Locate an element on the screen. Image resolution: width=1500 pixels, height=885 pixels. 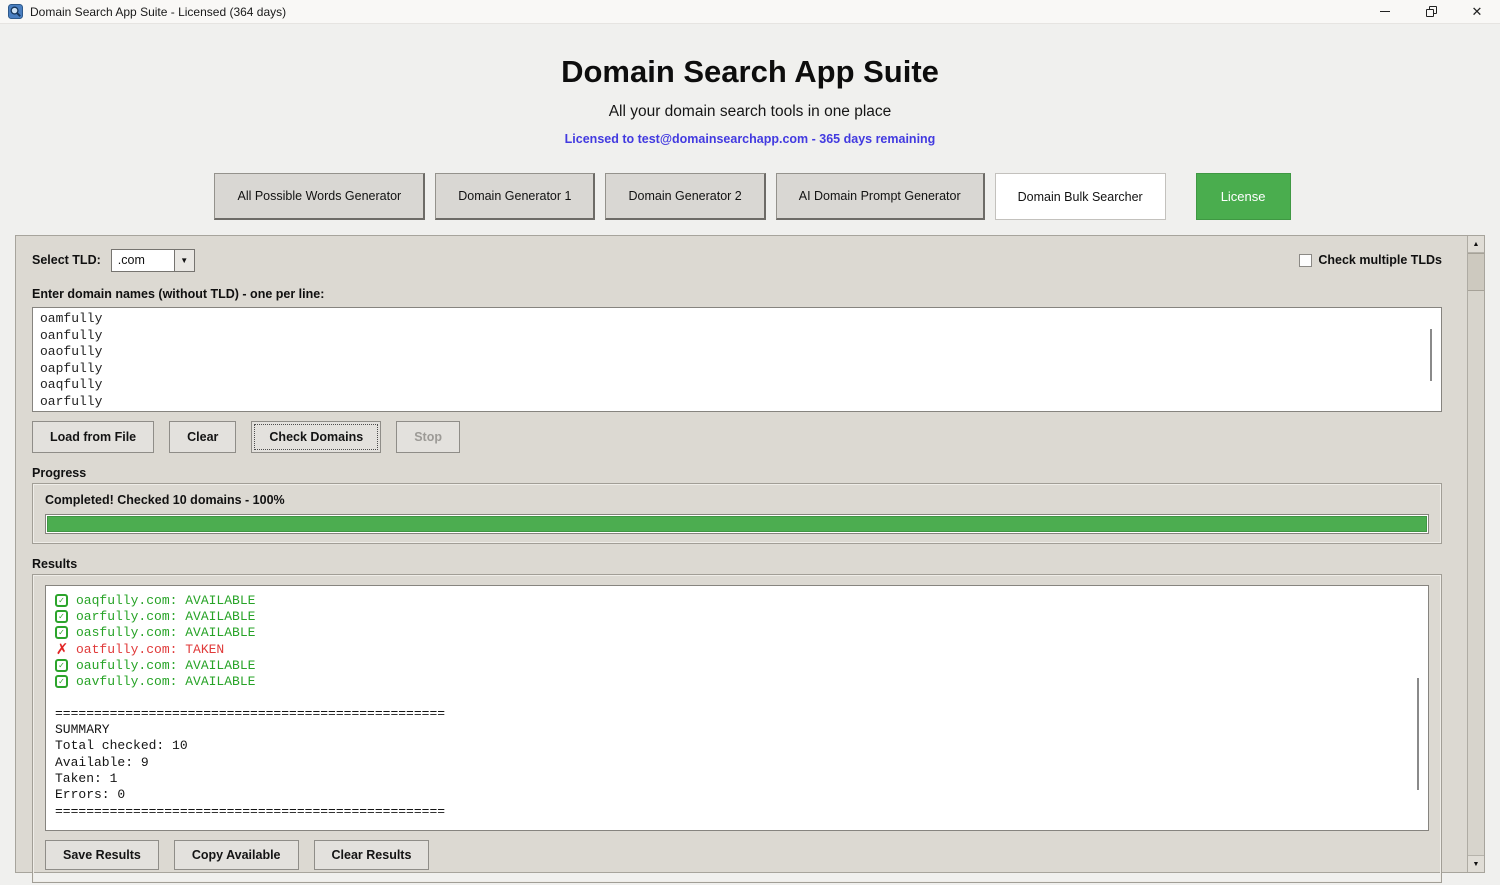
domains-scrollbar is located at coordinates (1431, 355).